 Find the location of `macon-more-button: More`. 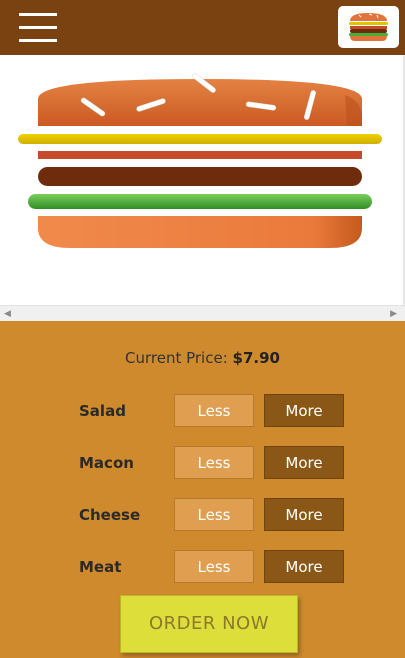

macon-more-button: More is located at coordinates (304, 462).